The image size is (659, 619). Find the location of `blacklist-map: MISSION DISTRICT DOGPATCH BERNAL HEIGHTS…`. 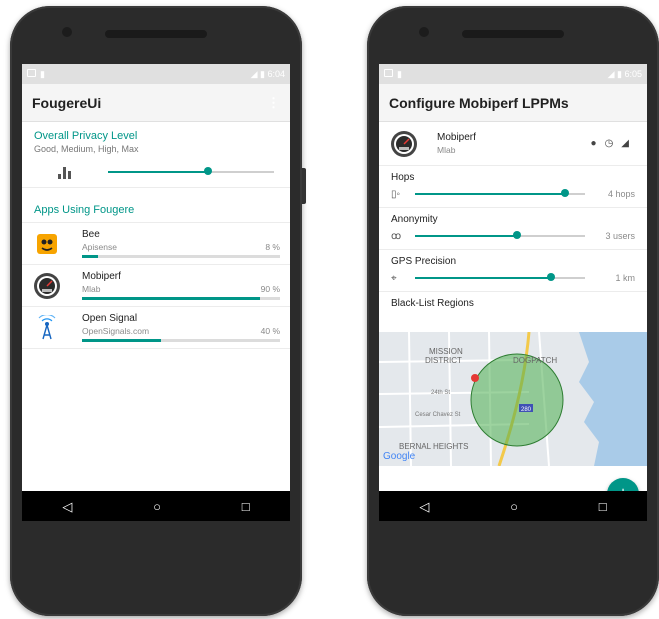

blacklist-map: MISSION DISTRICT DOGPATCH BERNAL HEIGHTS… is located at coordinates (513, 399).